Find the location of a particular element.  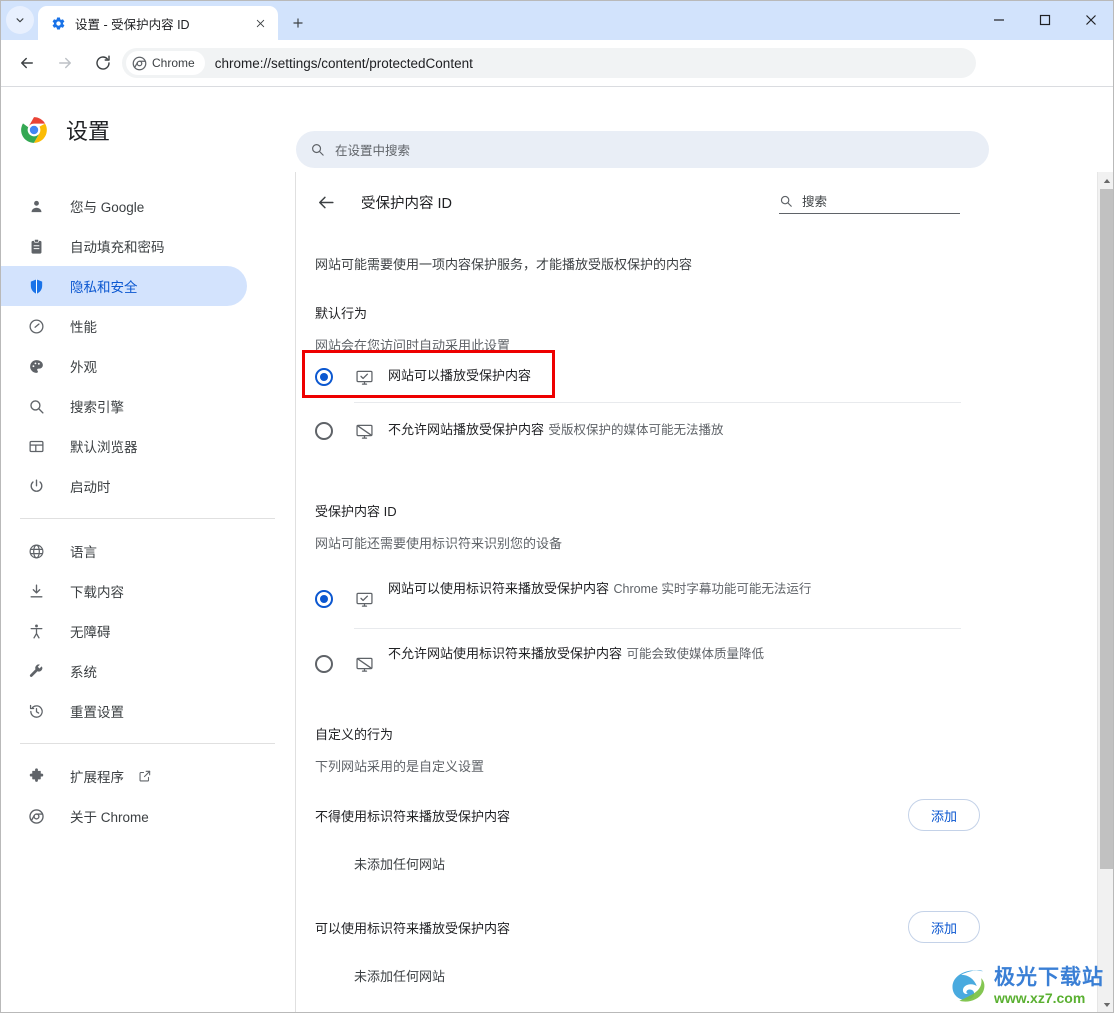

sidebar-item-label: 重置设置 is located at coordinates (97, 712).